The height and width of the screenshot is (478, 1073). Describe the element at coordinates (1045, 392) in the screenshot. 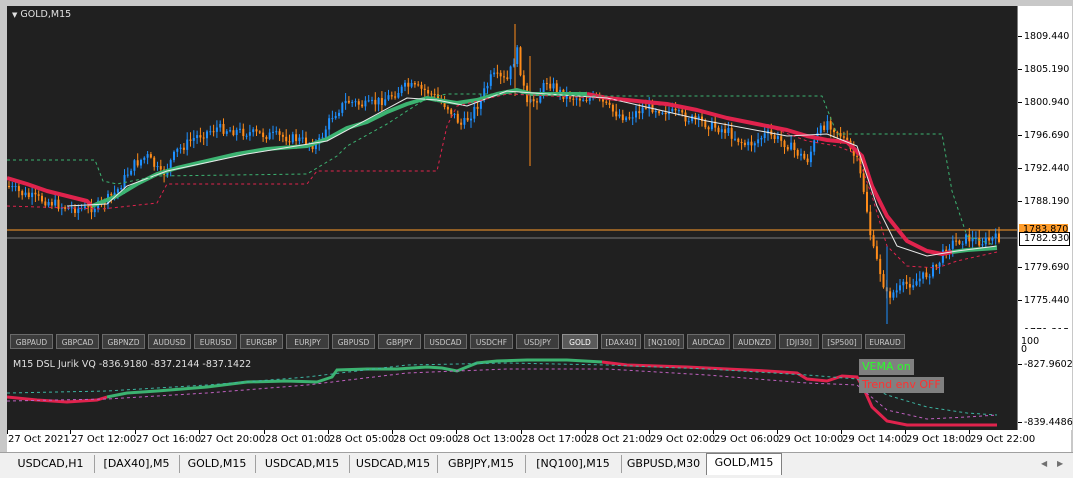

I see `indicator-scale: -827.9602 -839.4486` at that location.